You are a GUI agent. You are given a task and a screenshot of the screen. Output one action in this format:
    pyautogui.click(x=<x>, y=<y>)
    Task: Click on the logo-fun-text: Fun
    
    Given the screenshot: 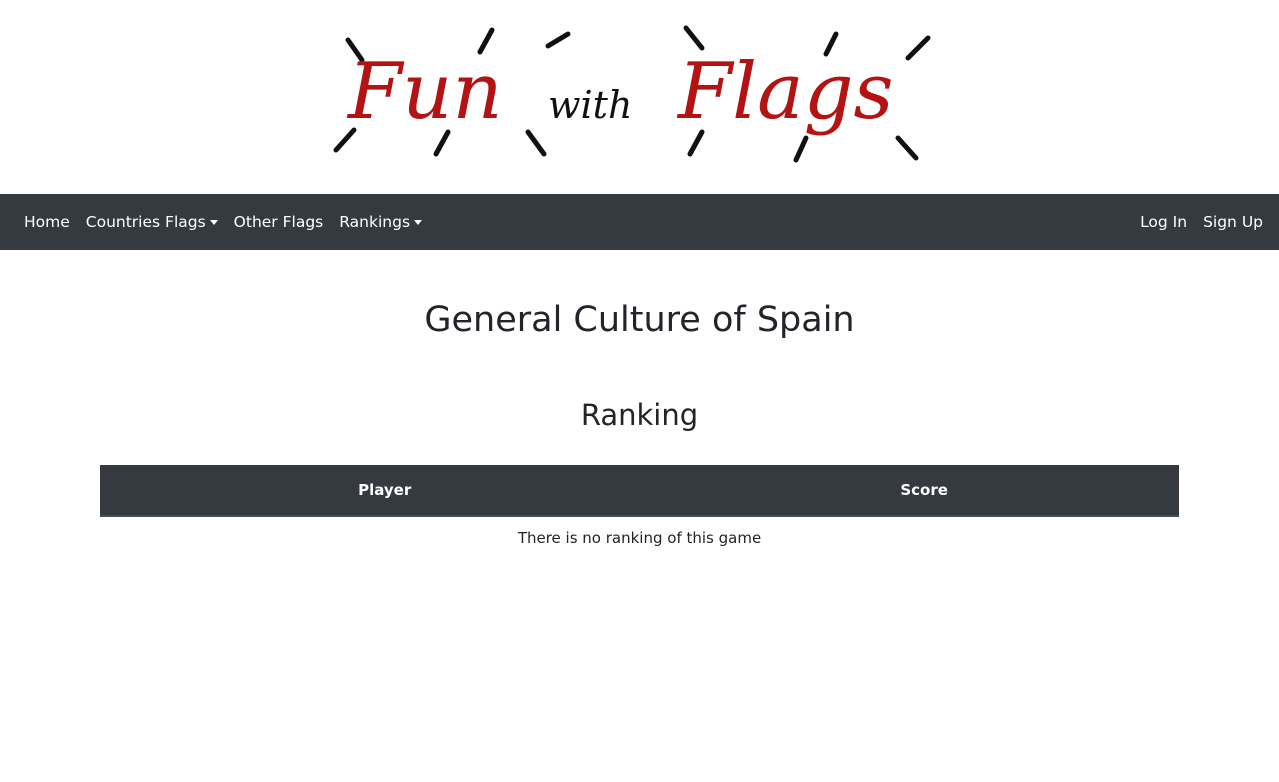 What is the action you would take?
    pyautogui.click(x=424, y=92)
    